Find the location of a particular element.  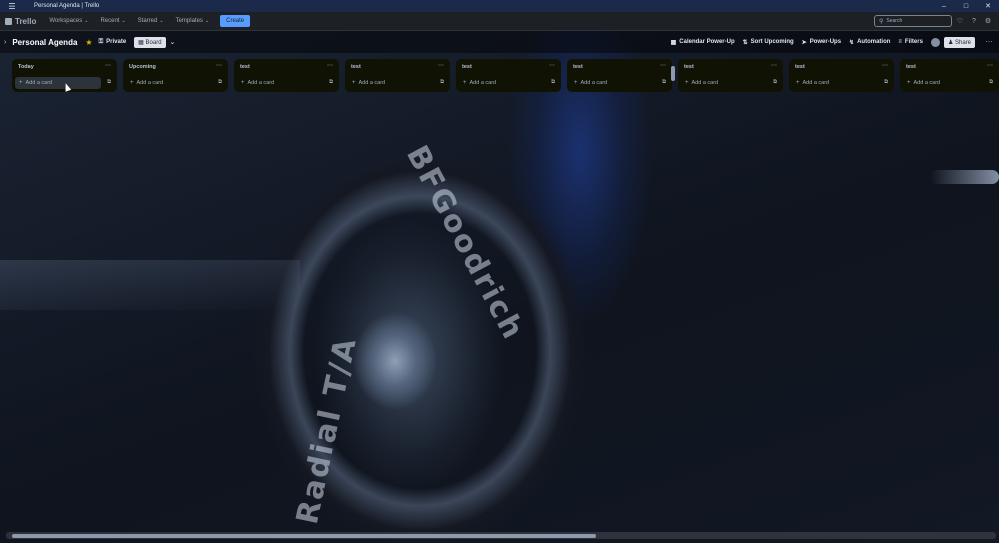

list-title: Upcoming is located at coordinates (142, 67).